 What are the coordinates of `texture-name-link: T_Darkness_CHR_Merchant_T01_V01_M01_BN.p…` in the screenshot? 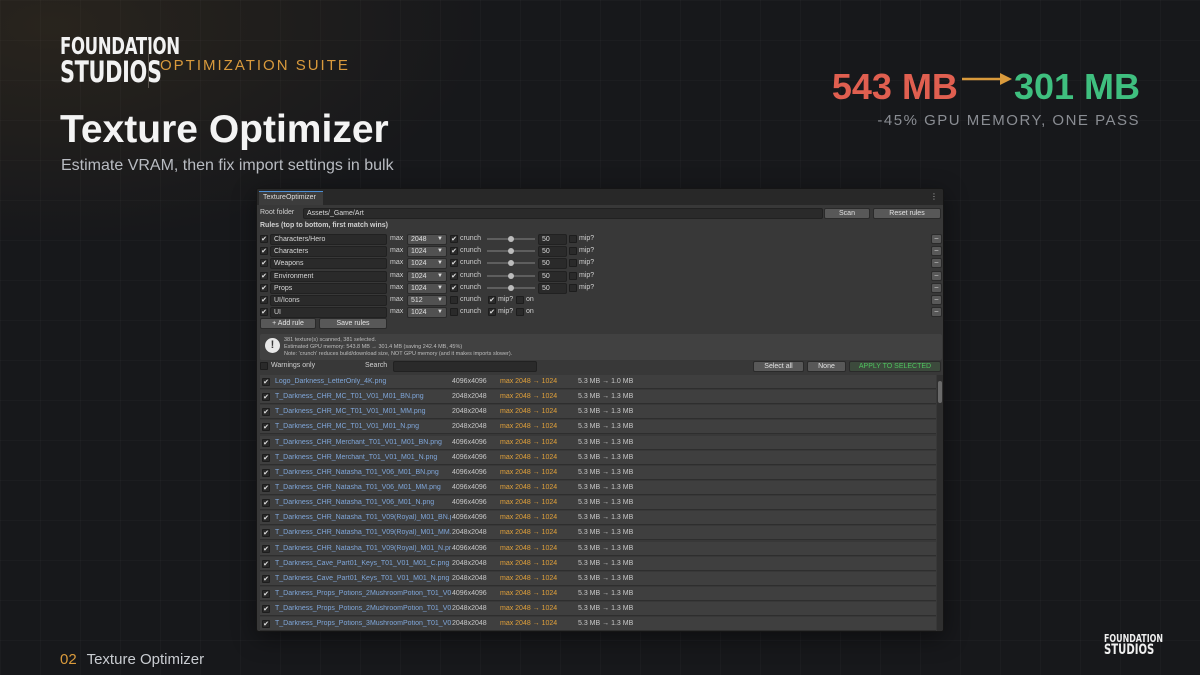 It's located at (363, 442).